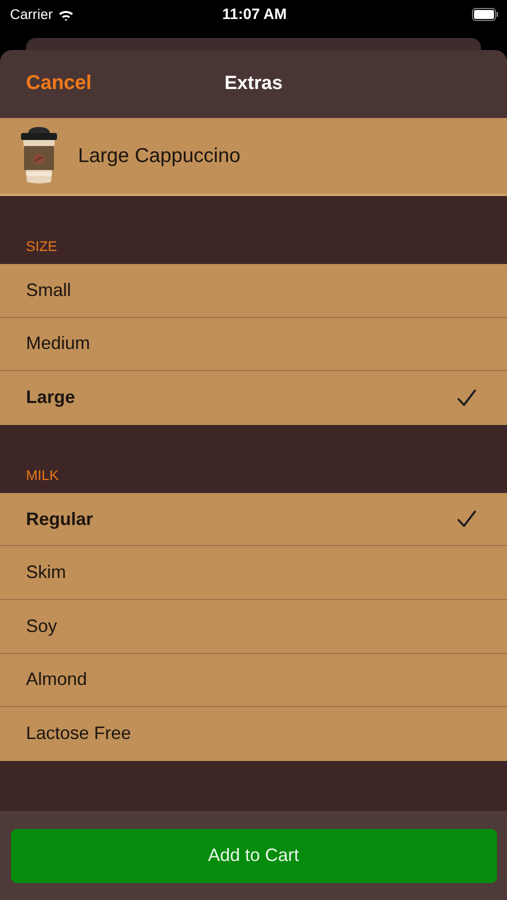 This screenshot has width=507, height=900. Describe the element at coordinates (31, 14) in the screenshot. I see `carrier-label: Carrier` at that location.